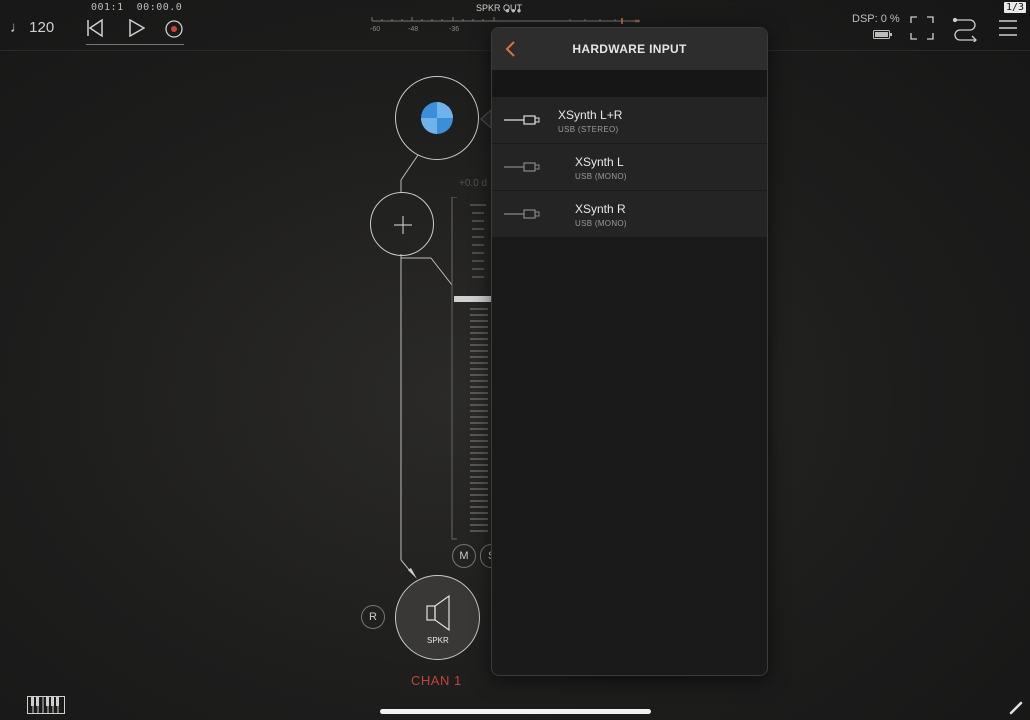 The image size is (1030, 720). Describe the element at coordinates (588, 129) in the screenshot. I see `input-detail: USB (STEREO)` at that location.